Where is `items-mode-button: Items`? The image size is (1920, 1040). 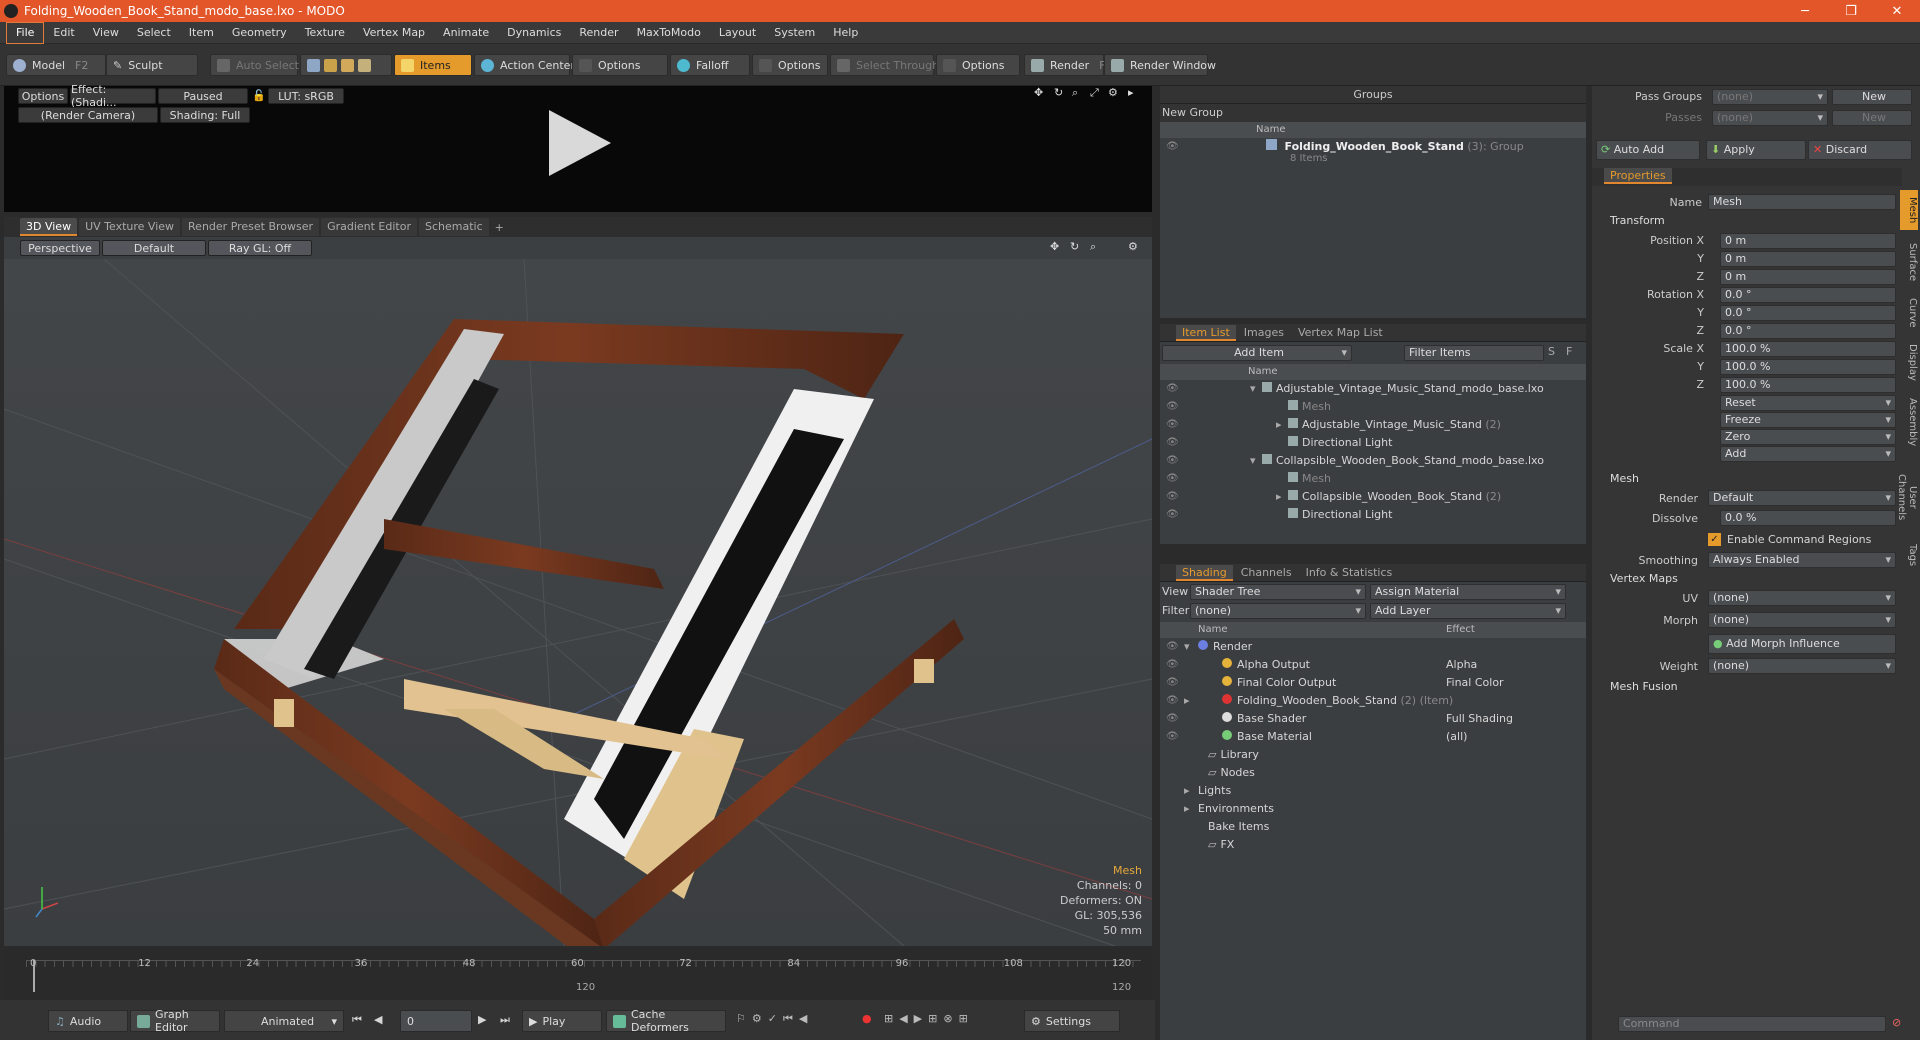 items-mode-button: Items is located at coordinates (433, 65).